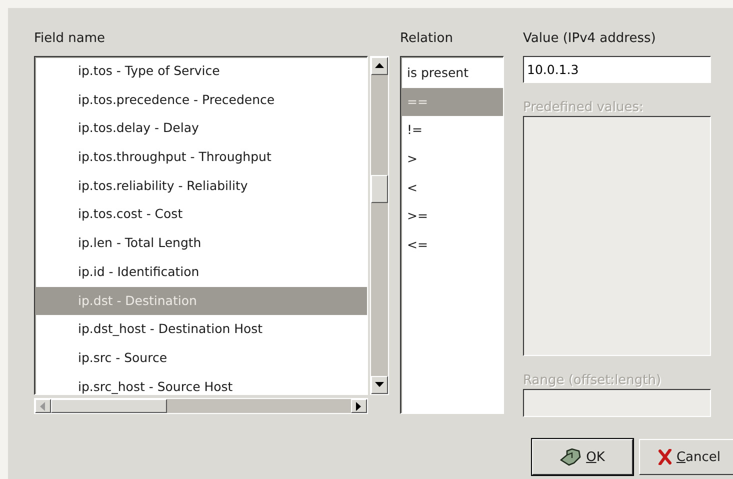  Describe the element at coordinates (590, 39) in the screenshot. I see `value-label: Value (IPv4 address)` at that location.